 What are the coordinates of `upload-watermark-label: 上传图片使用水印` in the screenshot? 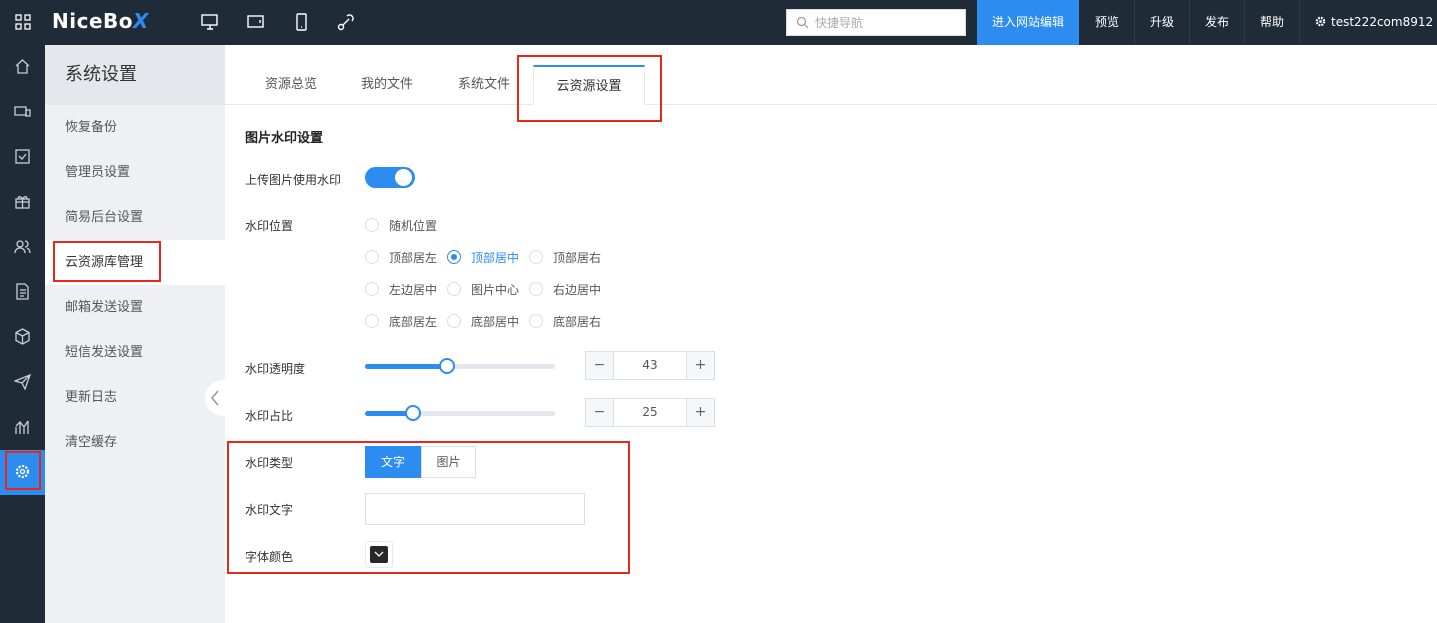 It's located at (293, 180).